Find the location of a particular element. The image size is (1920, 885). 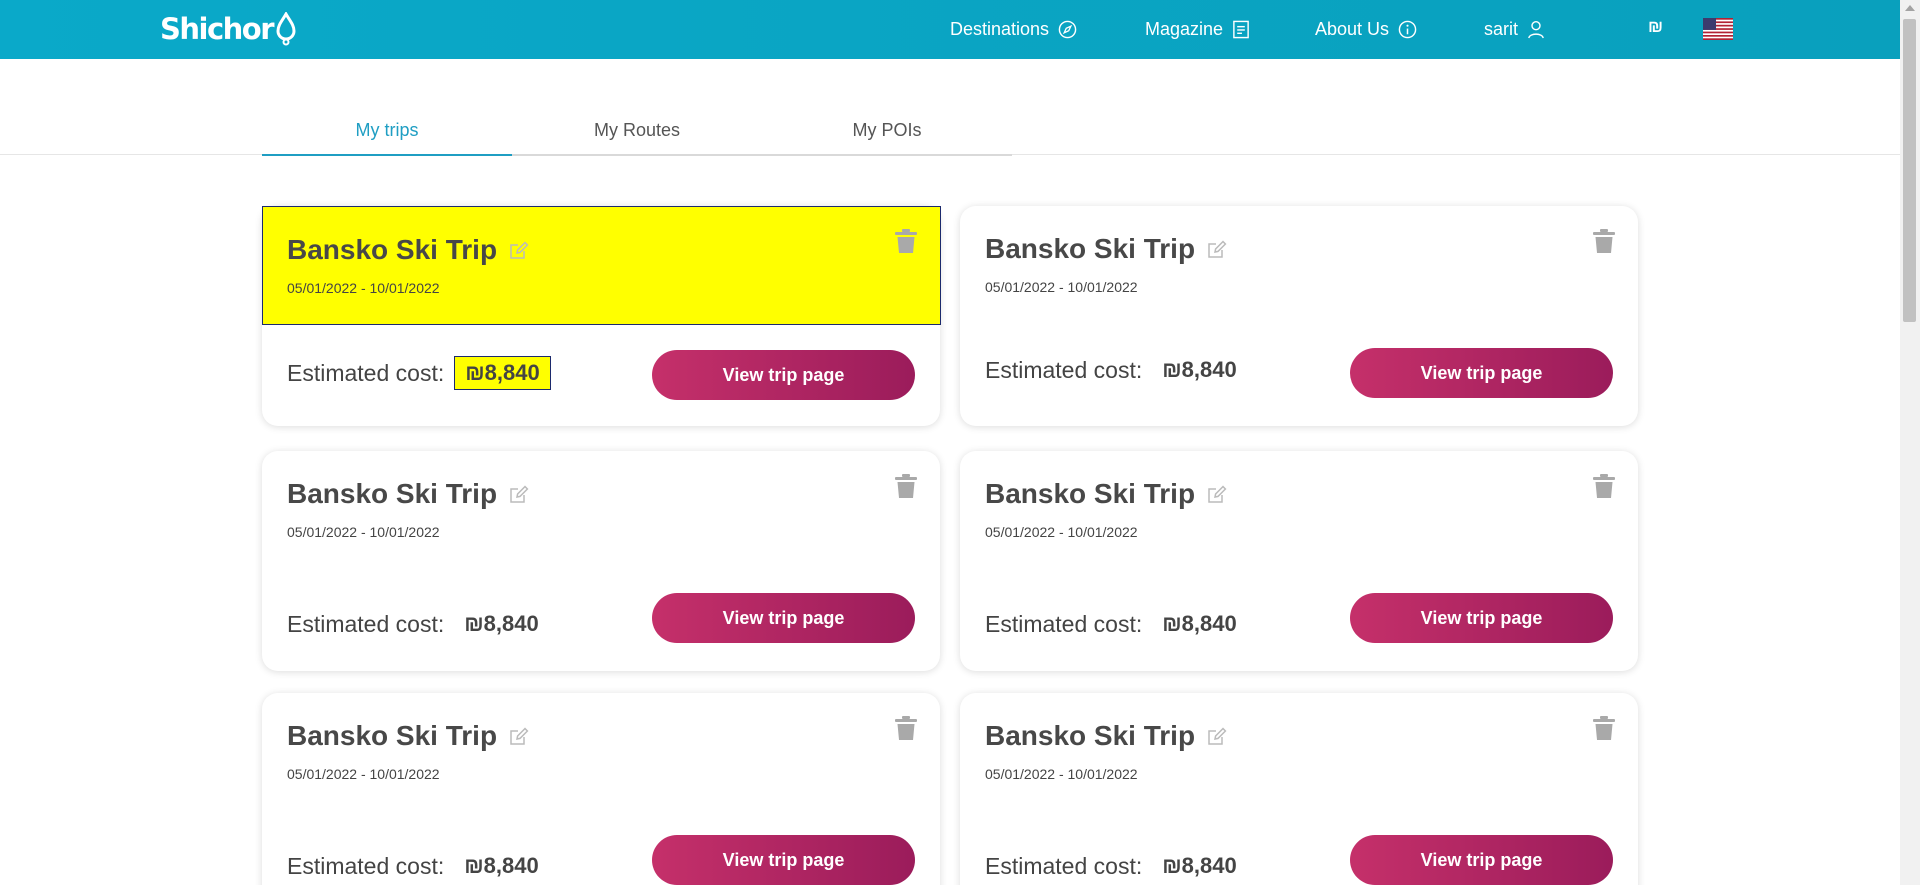

shichor-logo: Shichor is located at coordinates (228, 29).